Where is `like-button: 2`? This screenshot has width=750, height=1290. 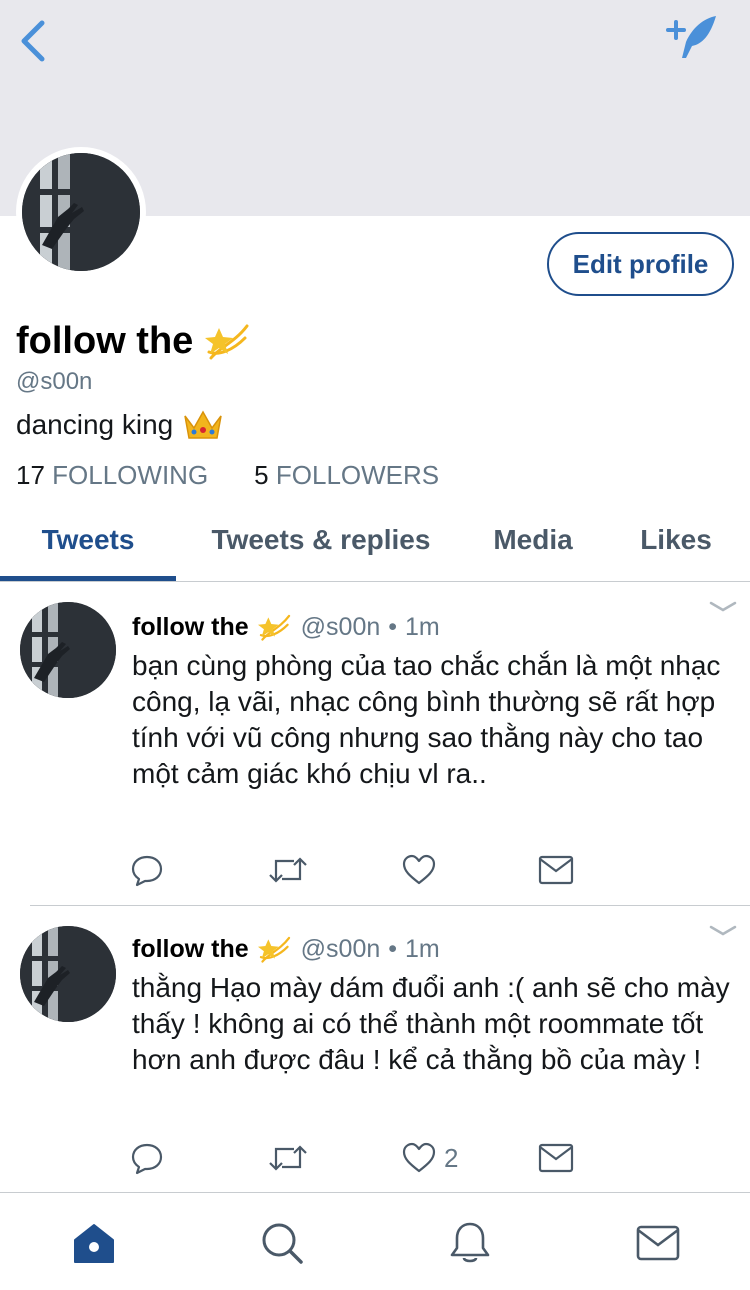 like-button: 2 is located at coordinates (430, 1158).